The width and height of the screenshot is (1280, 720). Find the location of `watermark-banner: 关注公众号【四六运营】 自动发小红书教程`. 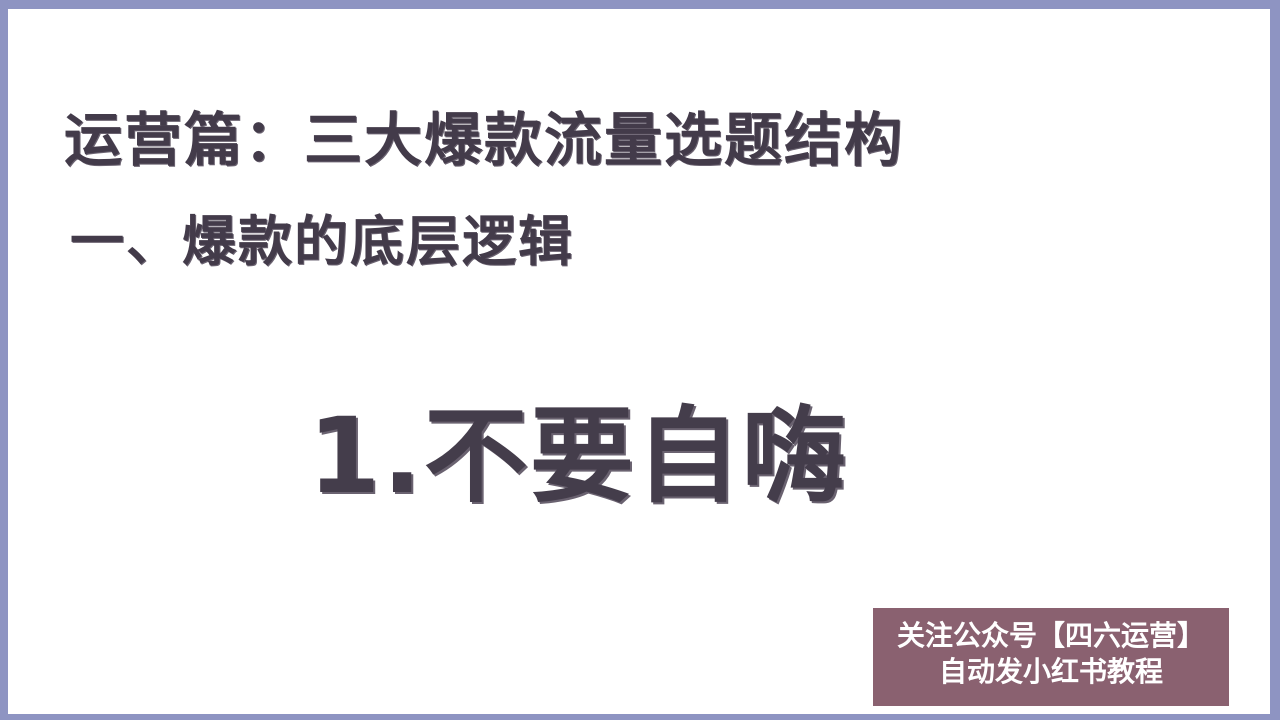

watermark-banner: 关注公众号【四六运营】 自动发小红书教程 is located at coordinates (1051, 657).